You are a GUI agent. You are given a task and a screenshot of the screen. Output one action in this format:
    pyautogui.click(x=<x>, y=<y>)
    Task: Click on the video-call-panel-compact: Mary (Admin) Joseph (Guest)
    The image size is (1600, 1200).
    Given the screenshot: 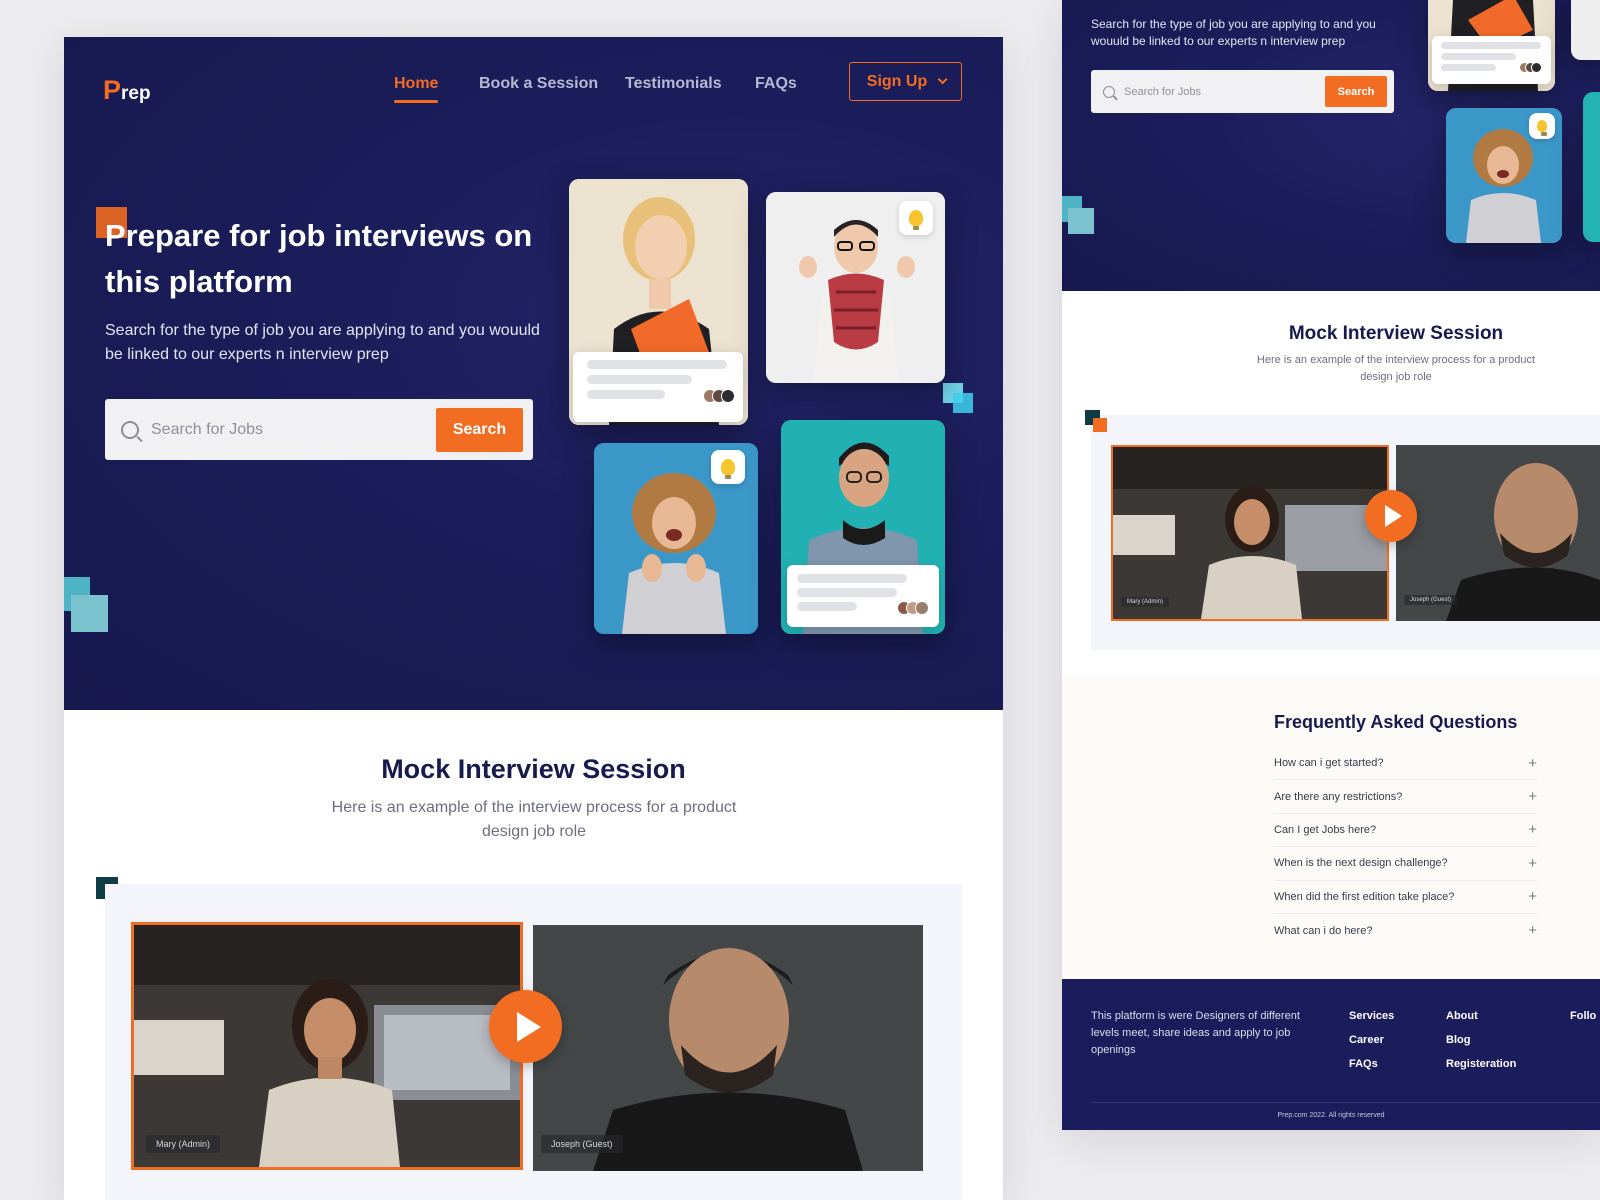 What is the action you would take?
    pyautogui.click(x=1345, y=532)
    